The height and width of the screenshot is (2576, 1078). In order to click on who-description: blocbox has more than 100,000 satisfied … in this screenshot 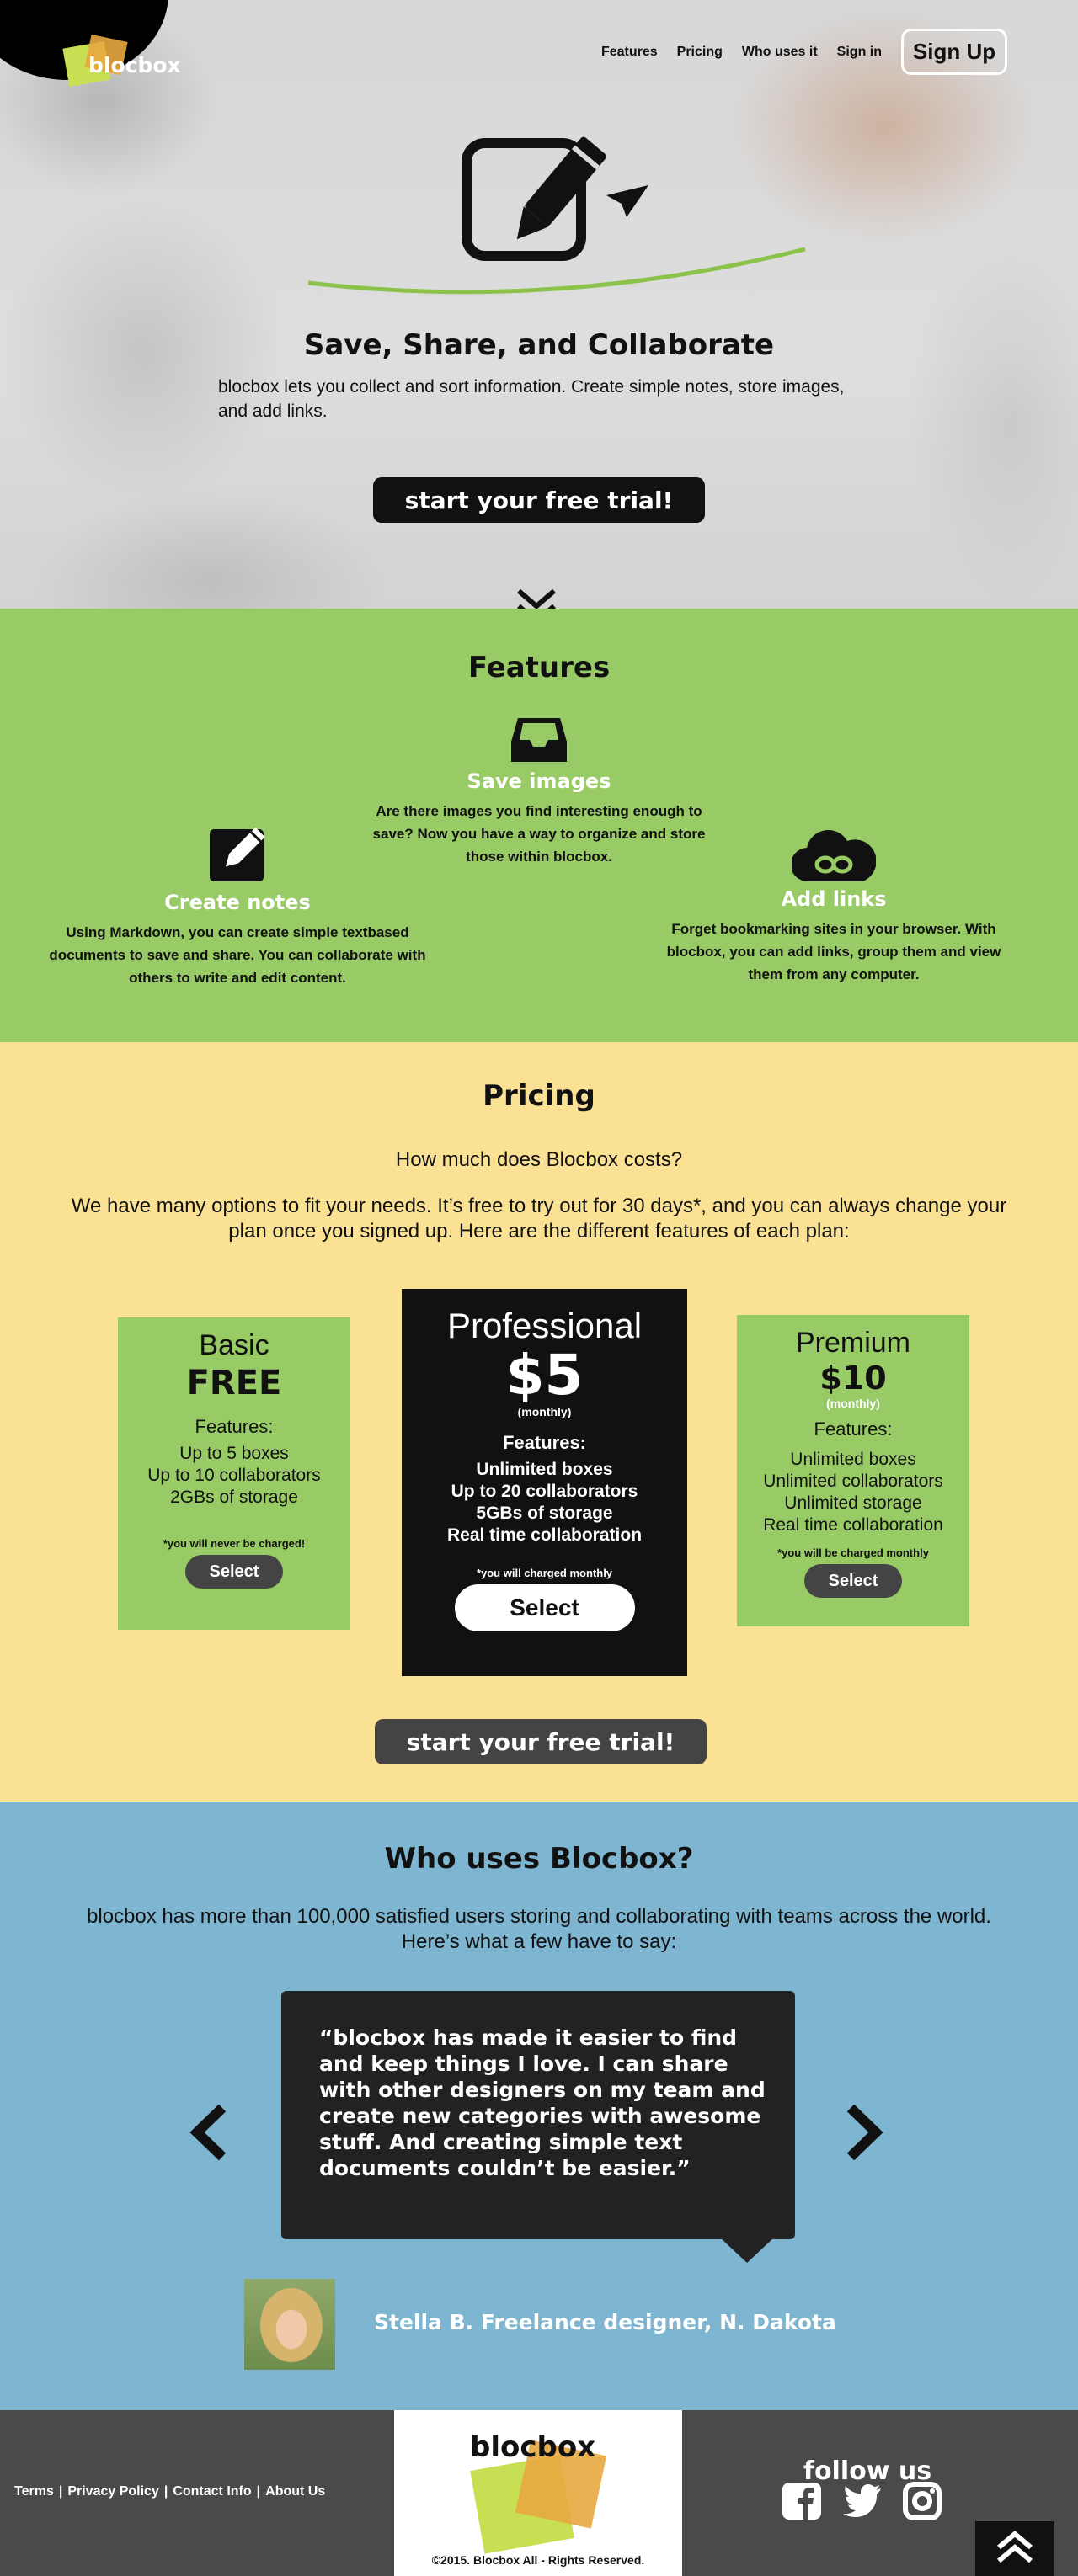, I will do `click(539, 1929)`.